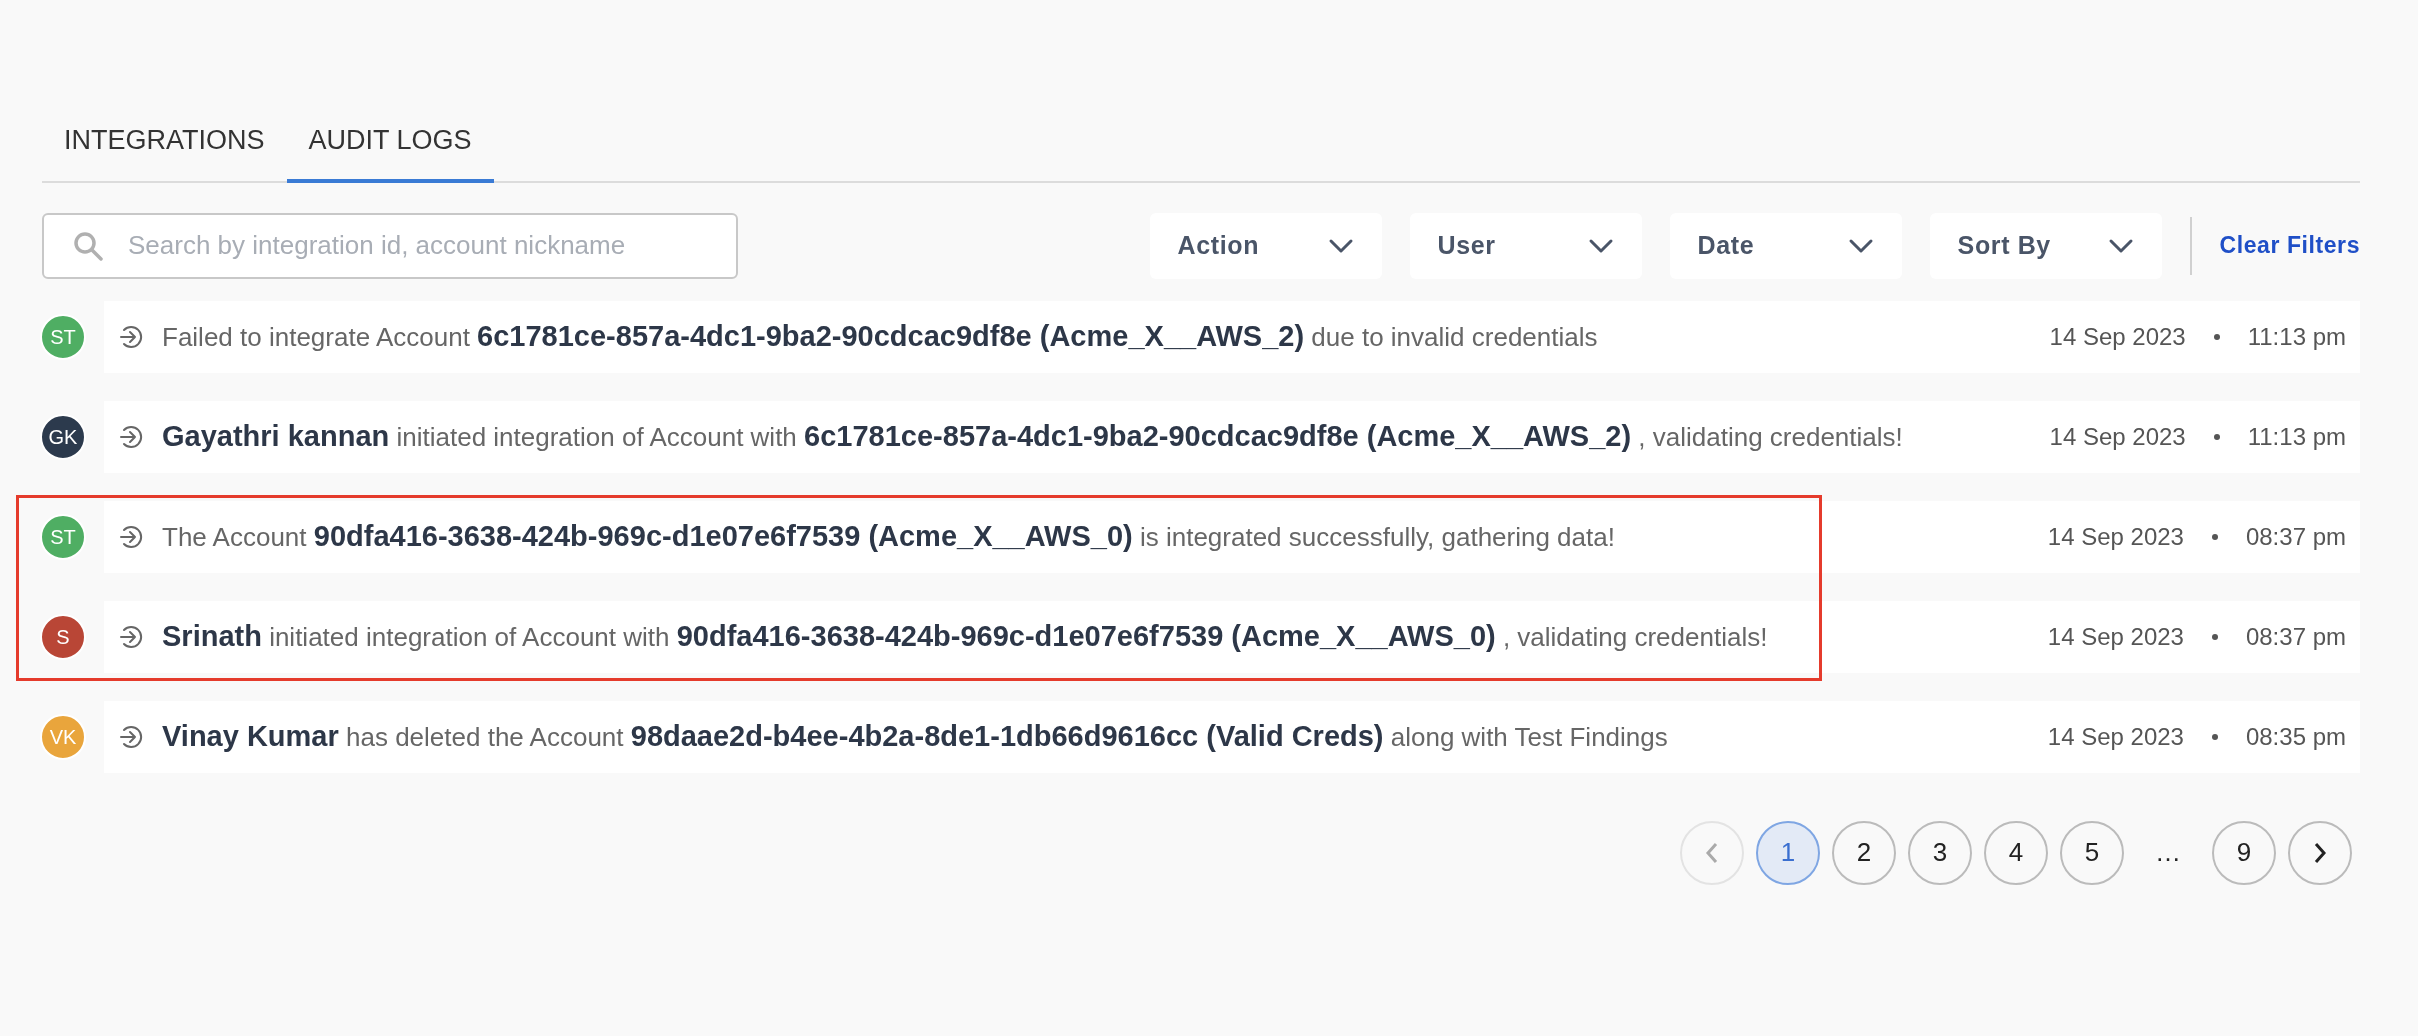 This screenshot has width=2418, height=1036. I want to click on filter-dropdown: Sort By, so click(2045, 245).